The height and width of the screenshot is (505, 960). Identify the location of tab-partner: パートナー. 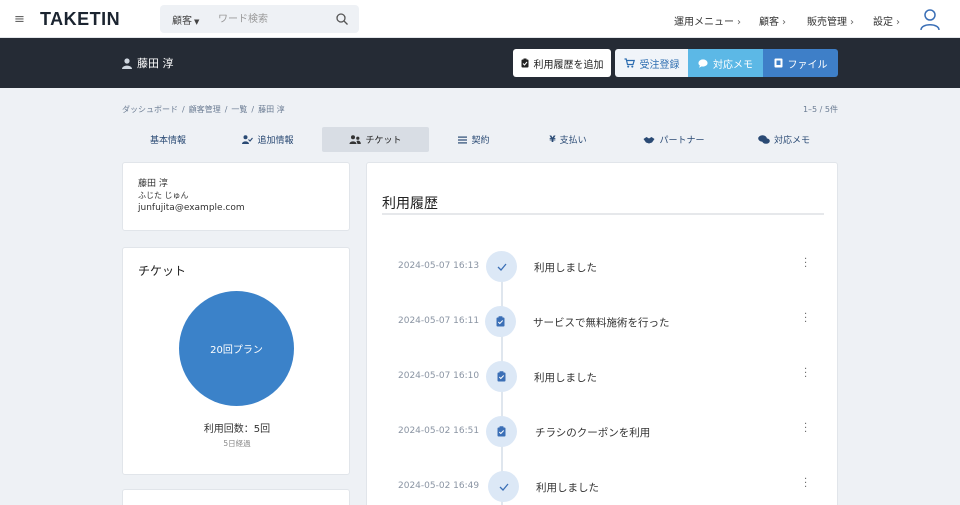
(674, 139).